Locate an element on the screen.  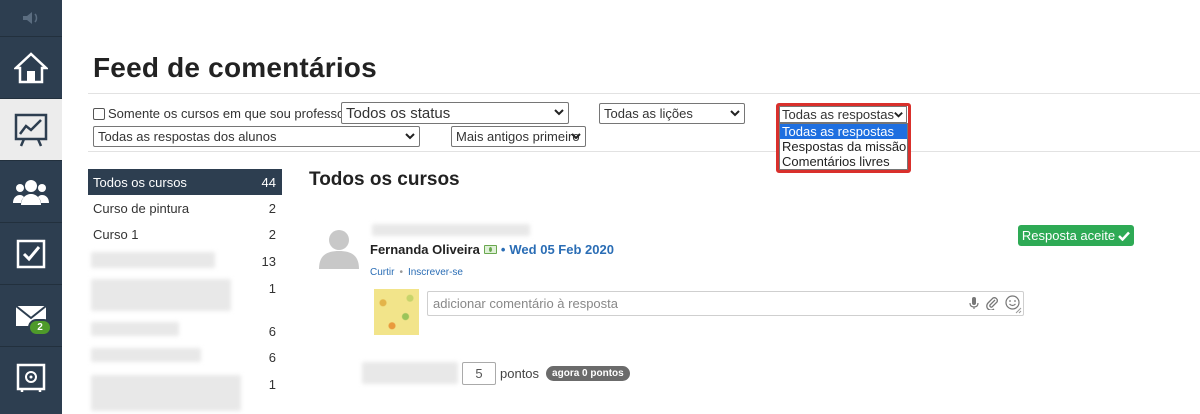
safe-vault-icon is located at coordinates (31, 377).